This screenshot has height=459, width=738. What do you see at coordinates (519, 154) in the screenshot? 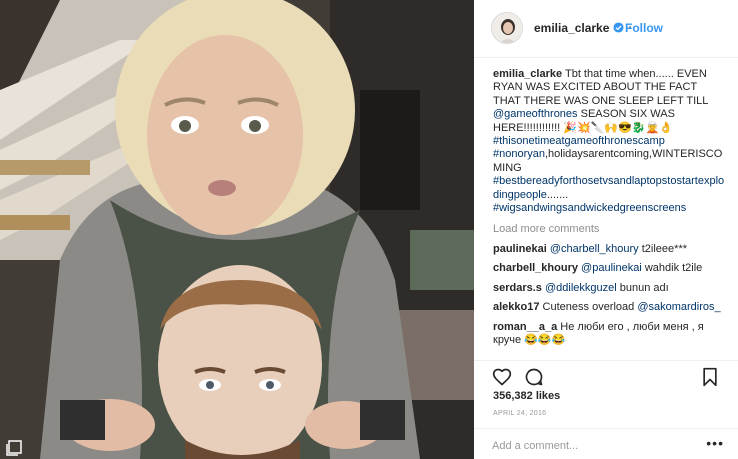
I see `caption-hashtag: #nonoryan` at bounding box center [519, 154].